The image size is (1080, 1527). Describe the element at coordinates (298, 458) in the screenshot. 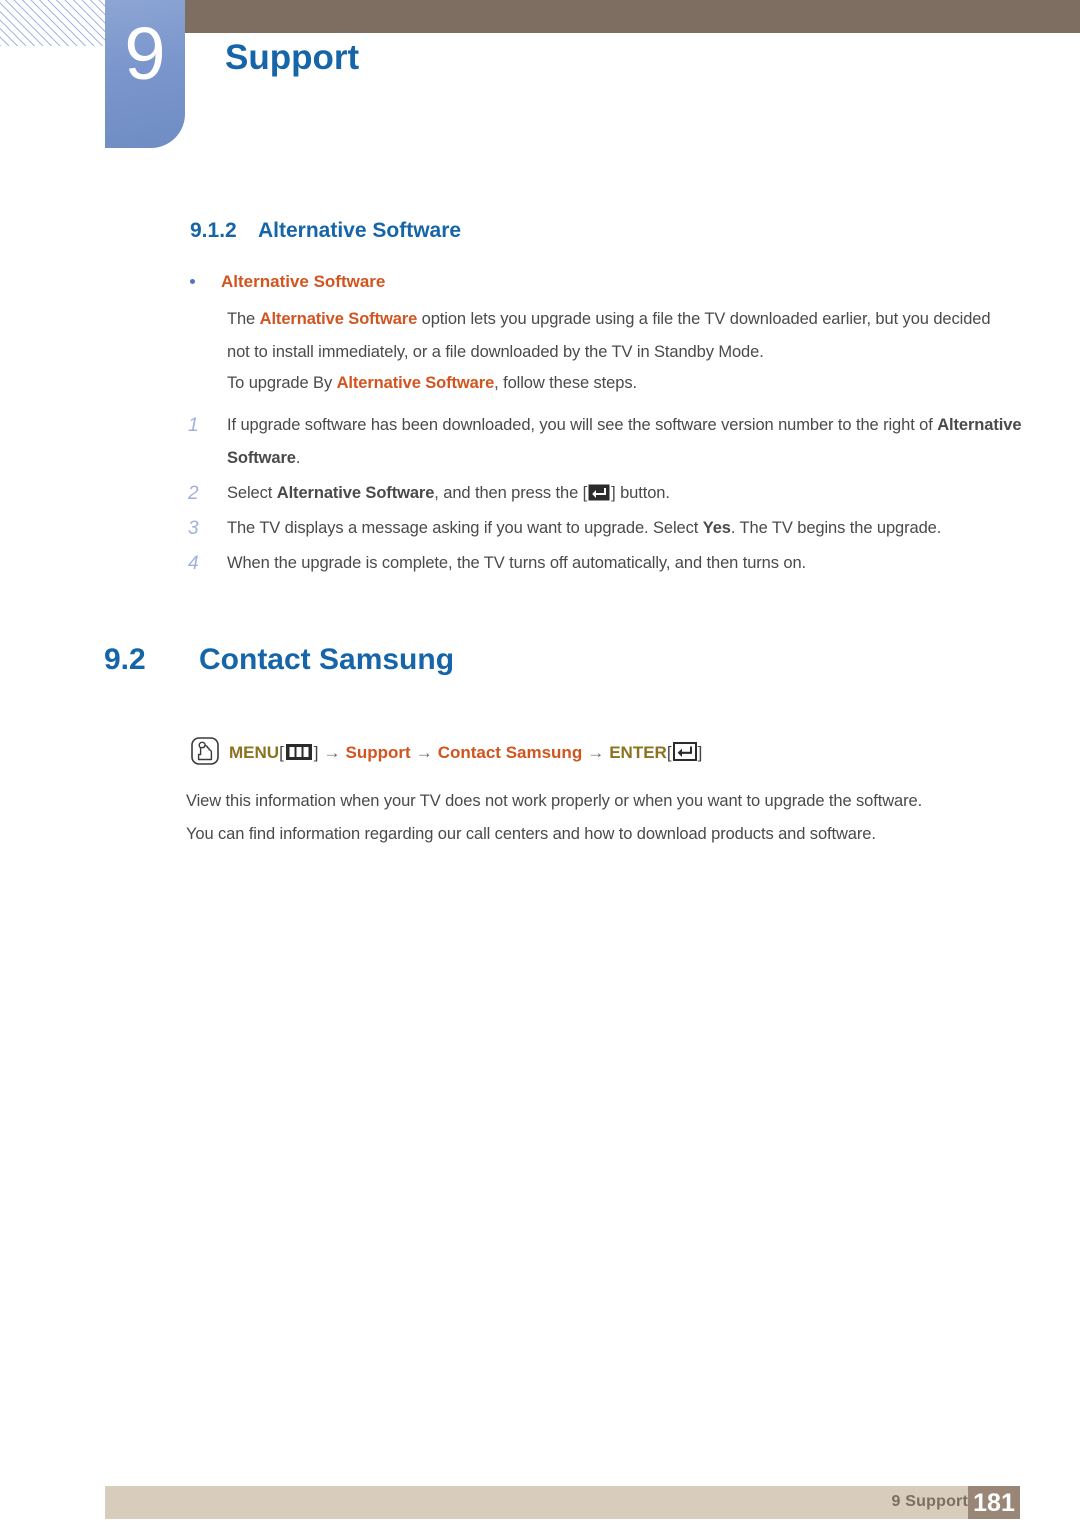

I see `step1-text-b: .` at that location.